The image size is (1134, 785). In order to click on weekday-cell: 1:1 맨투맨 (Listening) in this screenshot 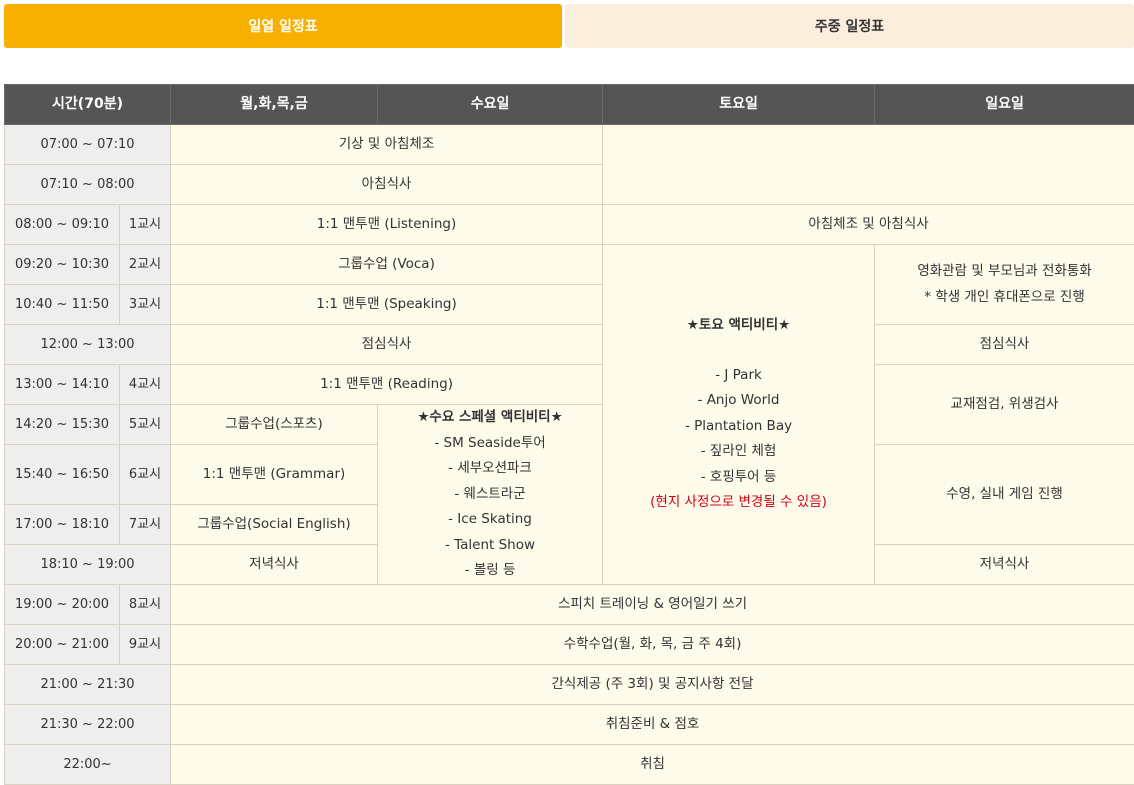, I will do `click(387, 225)`.